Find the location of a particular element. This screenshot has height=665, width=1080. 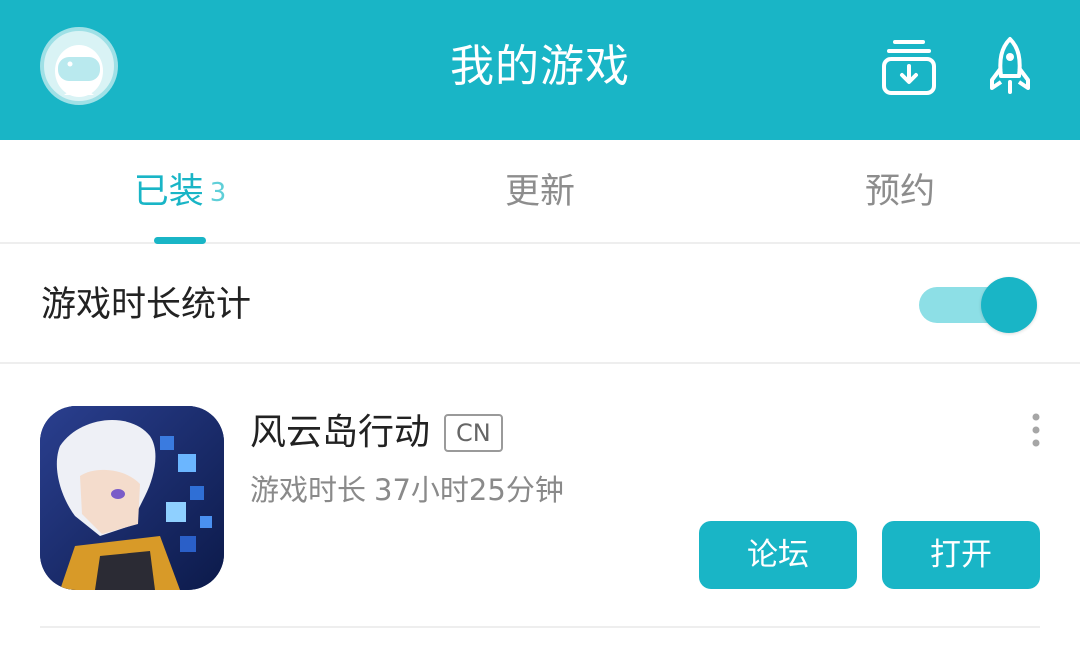

tab-installed-label: 已装 is located at coordinates (168, 192).